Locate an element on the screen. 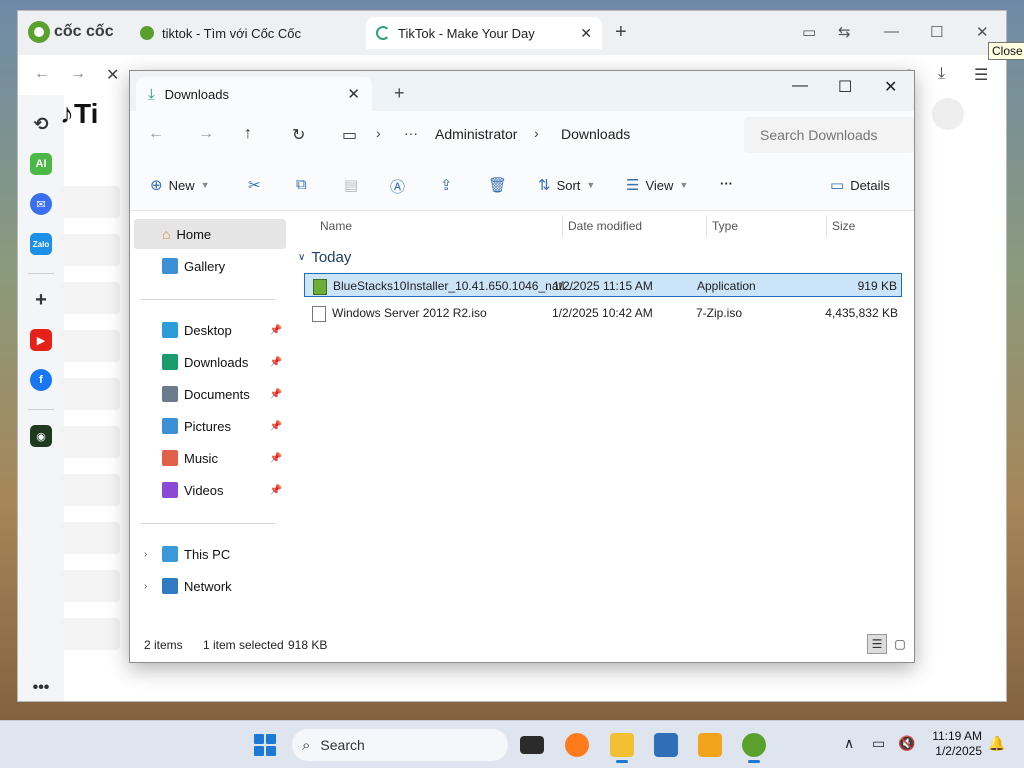 This screenshot has height=768, width=1024. nav-item-network: › Network is located at coordinates (210, 586).